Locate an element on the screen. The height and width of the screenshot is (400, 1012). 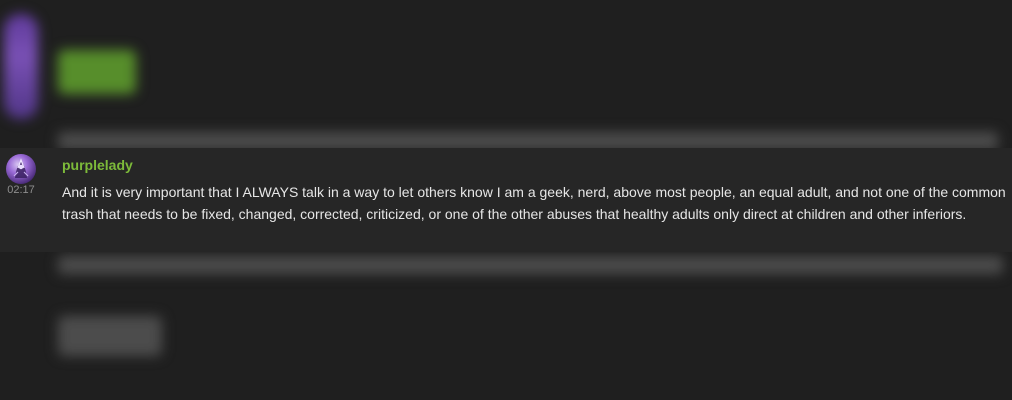
blurred-avatar is located at coordinates (21, 66).